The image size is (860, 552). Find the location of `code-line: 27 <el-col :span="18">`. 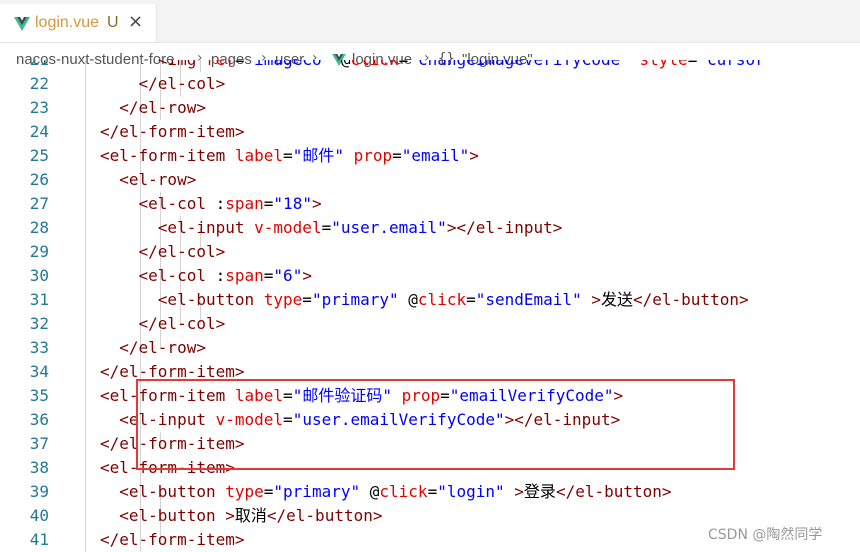

code-line: 27 <el-col :span="18"> is located at coordinates (430, 204).